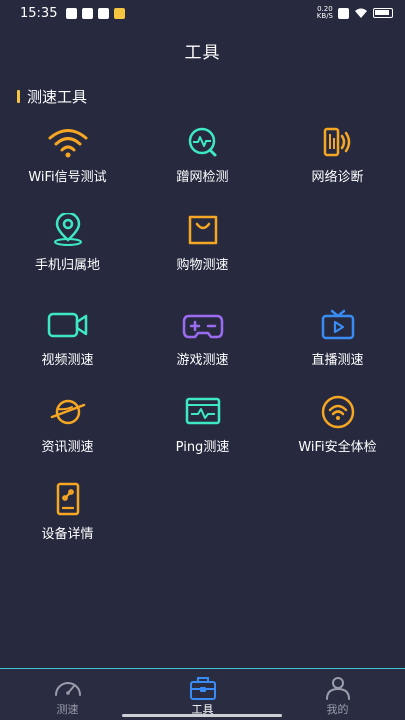 The width and height of the screenshot is (405, 720). I want to click on status-right: 0.20 KB/S, so click(355, 13).